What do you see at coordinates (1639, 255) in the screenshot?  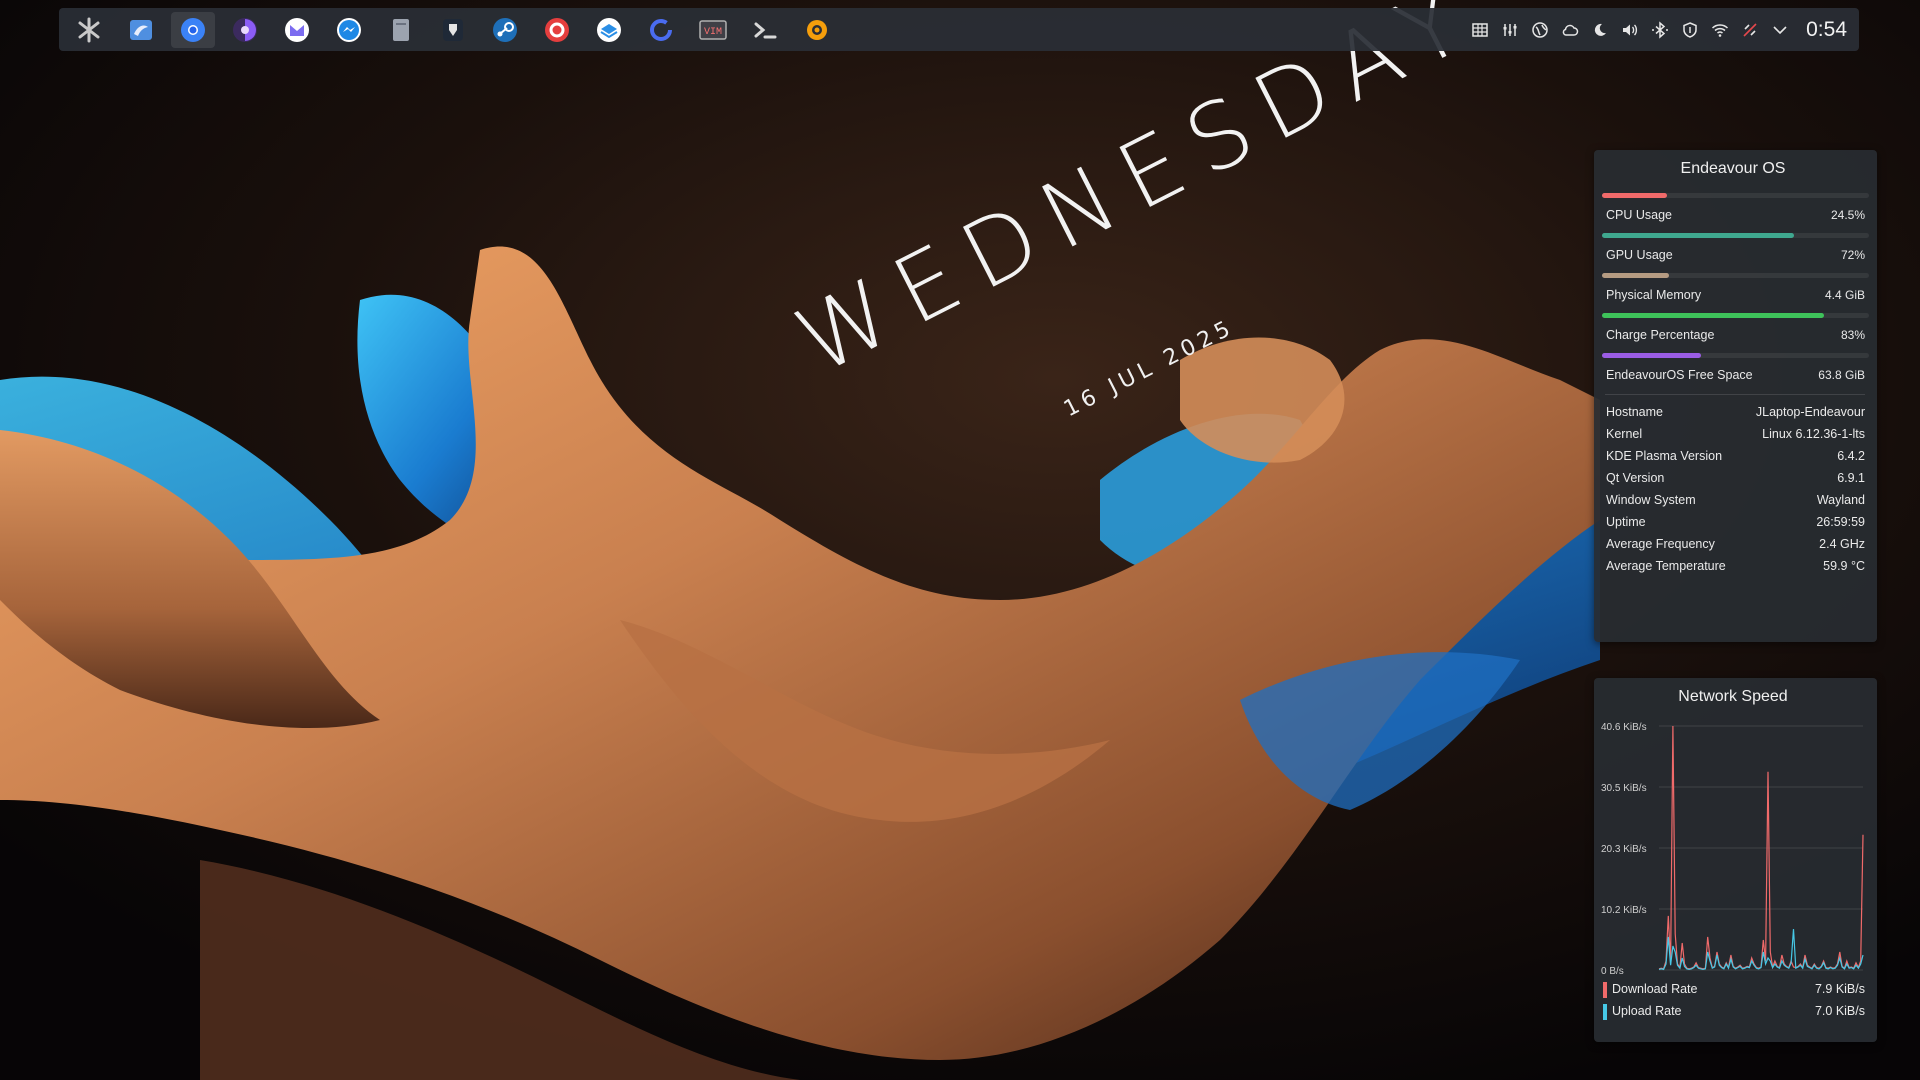 I see `meter-label: GPU Usage` at bounding box center [1639, 255].